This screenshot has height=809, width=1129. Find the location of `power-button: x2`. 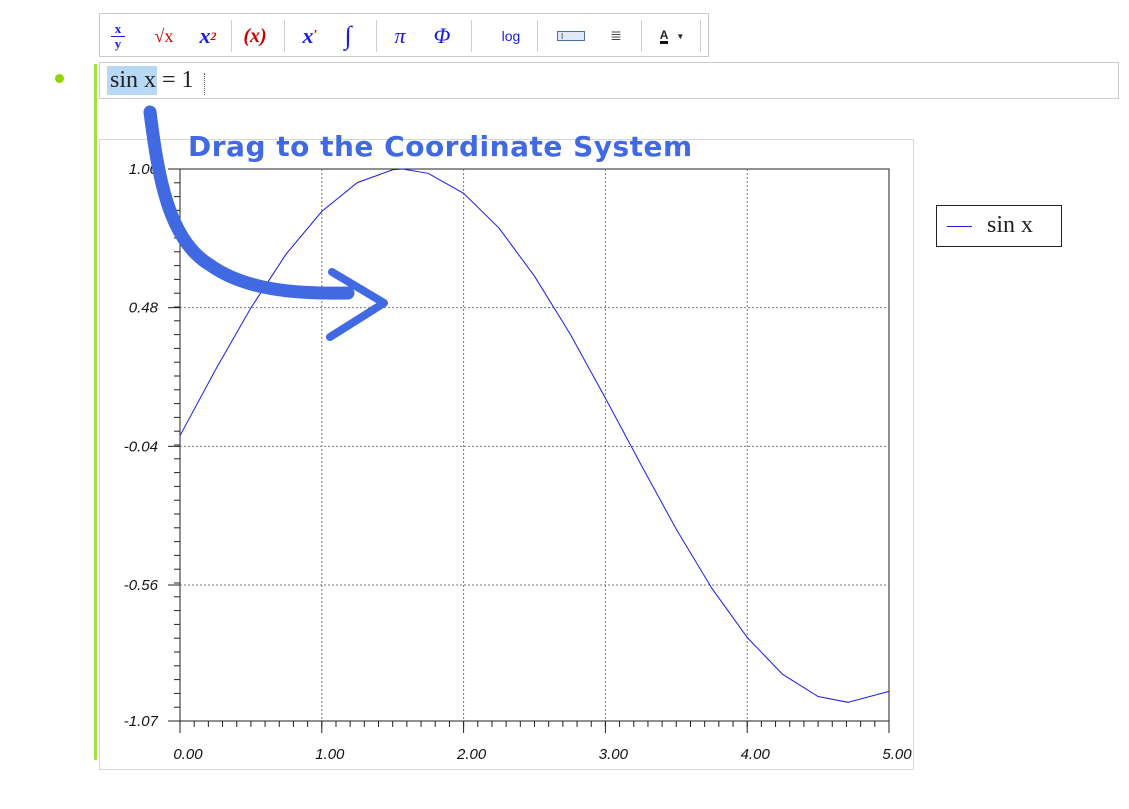

power-button: x2 is located at coordinates (208, 36).